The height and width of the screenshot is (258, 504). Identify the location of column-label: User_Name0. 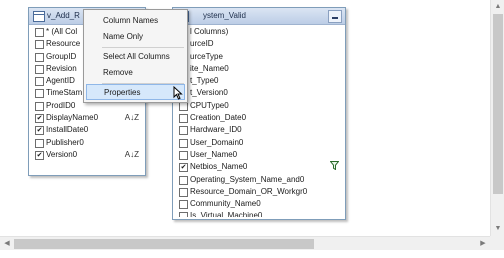
(214, 154).